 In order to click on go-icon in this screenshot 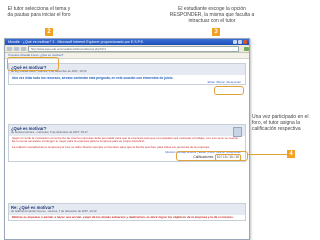, I will do `click(246, 48)`.